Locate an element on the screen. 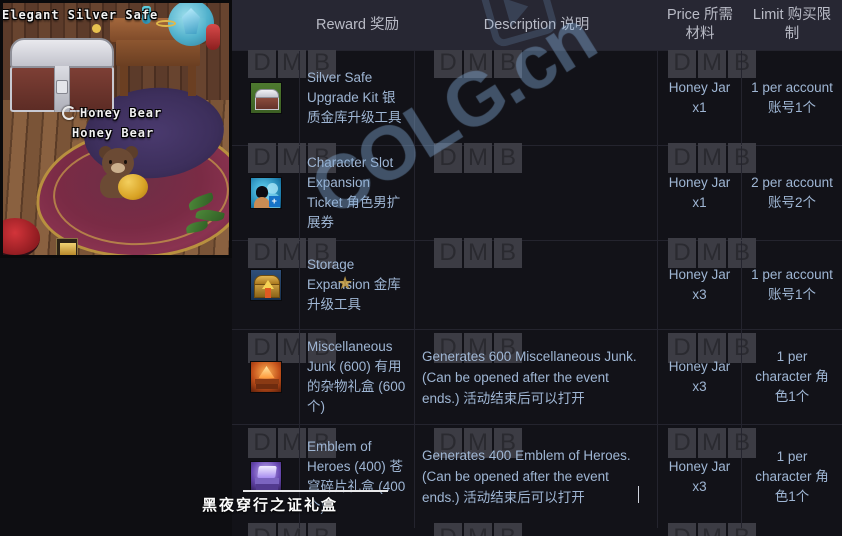  gold-ring-icon is located at coordinates (166, 23).